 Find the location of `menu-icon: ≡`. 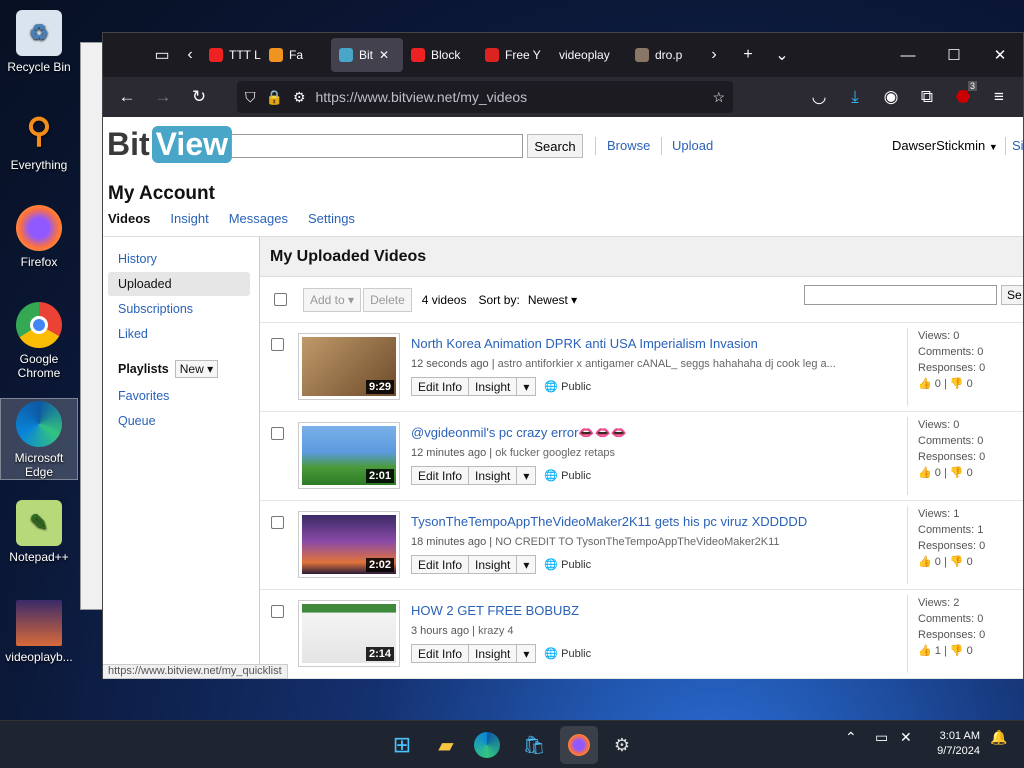

menu-icon: ≡ is located at coordinates (999, 97).